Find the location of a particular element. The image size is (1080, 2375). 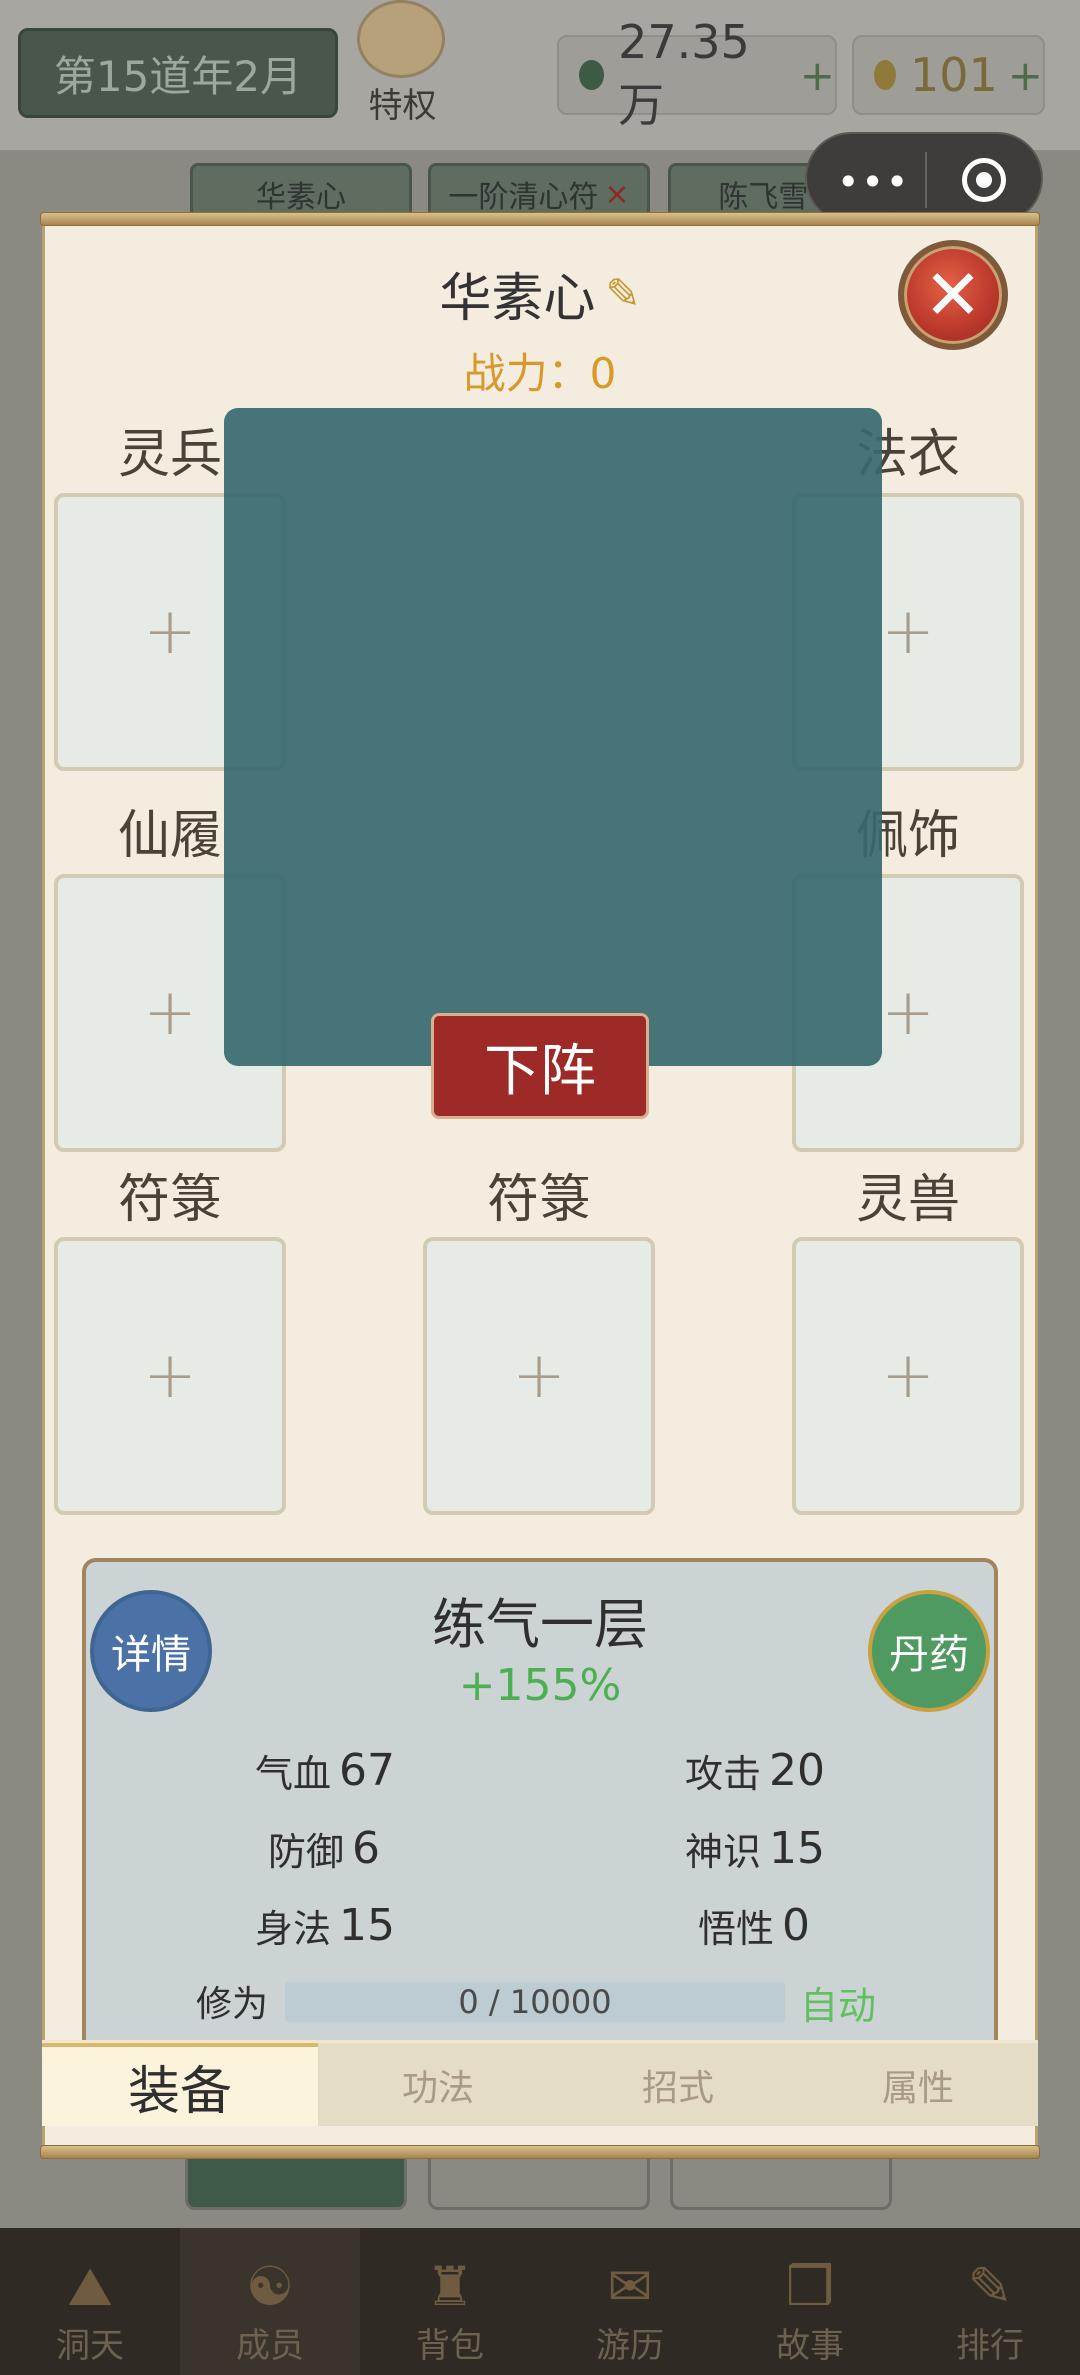

elixir-button: 丹药 is located at coordinates (929, 1651).